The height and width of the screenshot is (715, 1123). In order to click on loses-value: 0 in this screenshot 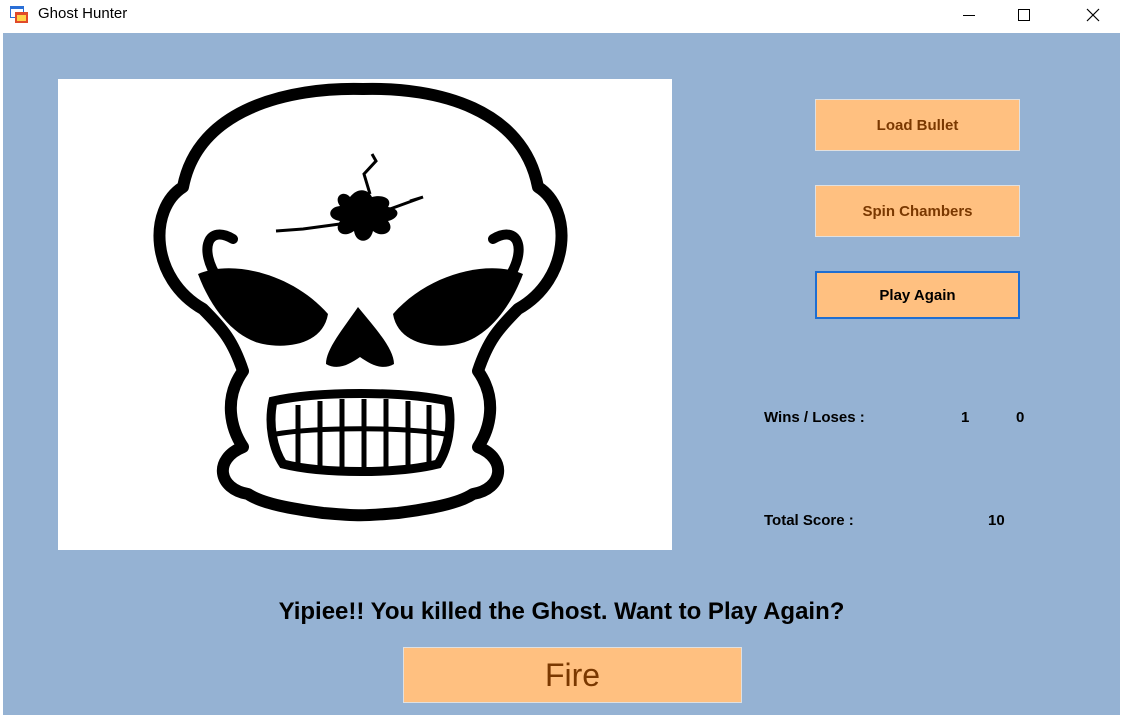, I will do `click(1020, 417)`.